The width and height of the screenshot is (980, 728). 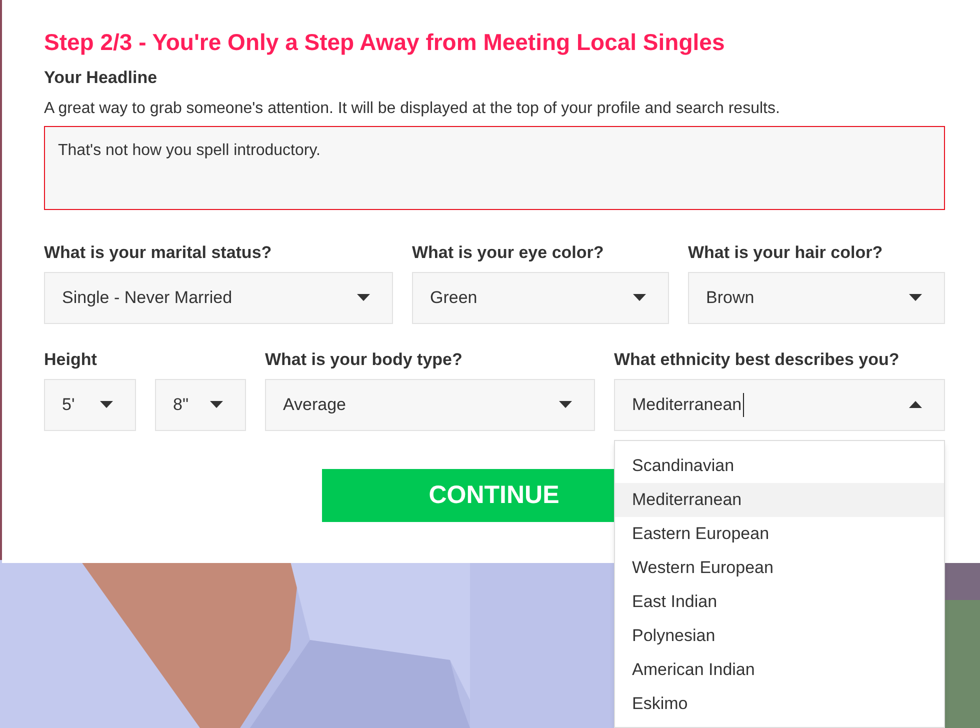 I want to click on field-description: A great way to grab someone's attention. It will be displayed at the top of your profile and search results., so click(x=412, y=109).